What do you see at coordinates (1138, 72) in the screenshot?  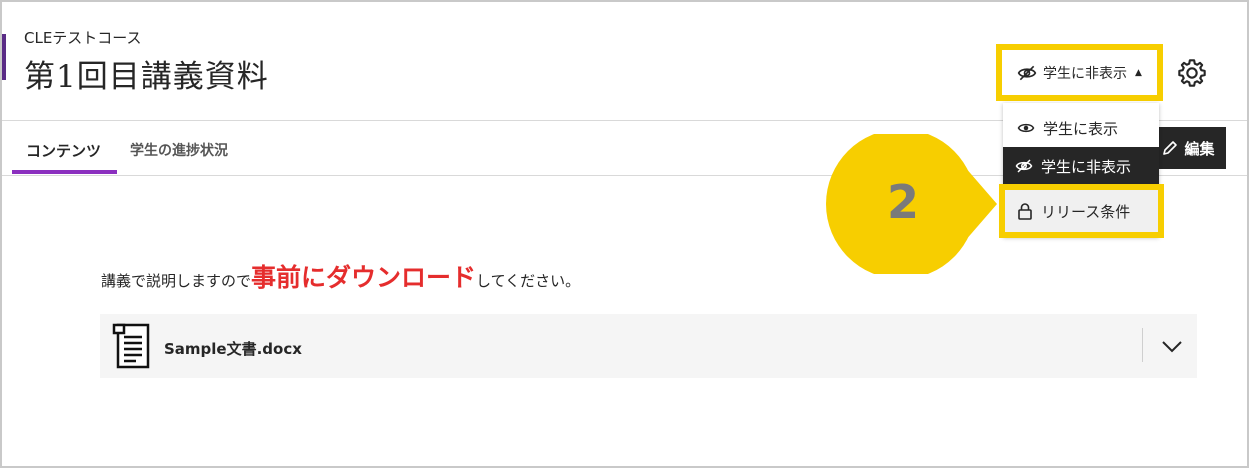 I see `caret-up-icon: ▲` at bounding box center [1138, 72].